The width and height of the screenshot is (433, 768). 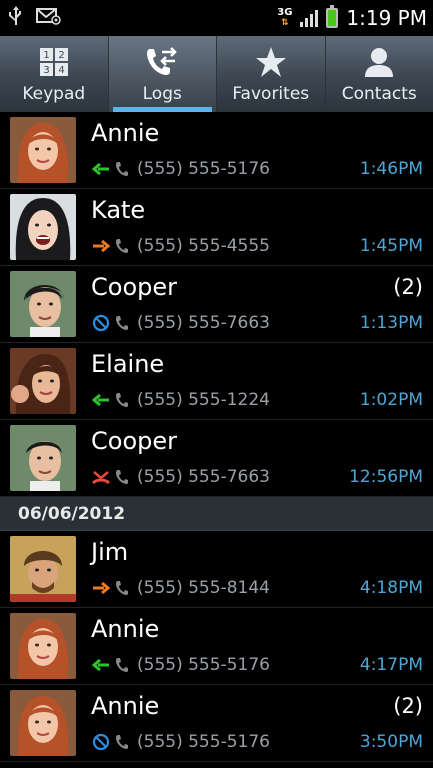 I want to click on call-time: 3:50PM, so click(x=391, y=742).